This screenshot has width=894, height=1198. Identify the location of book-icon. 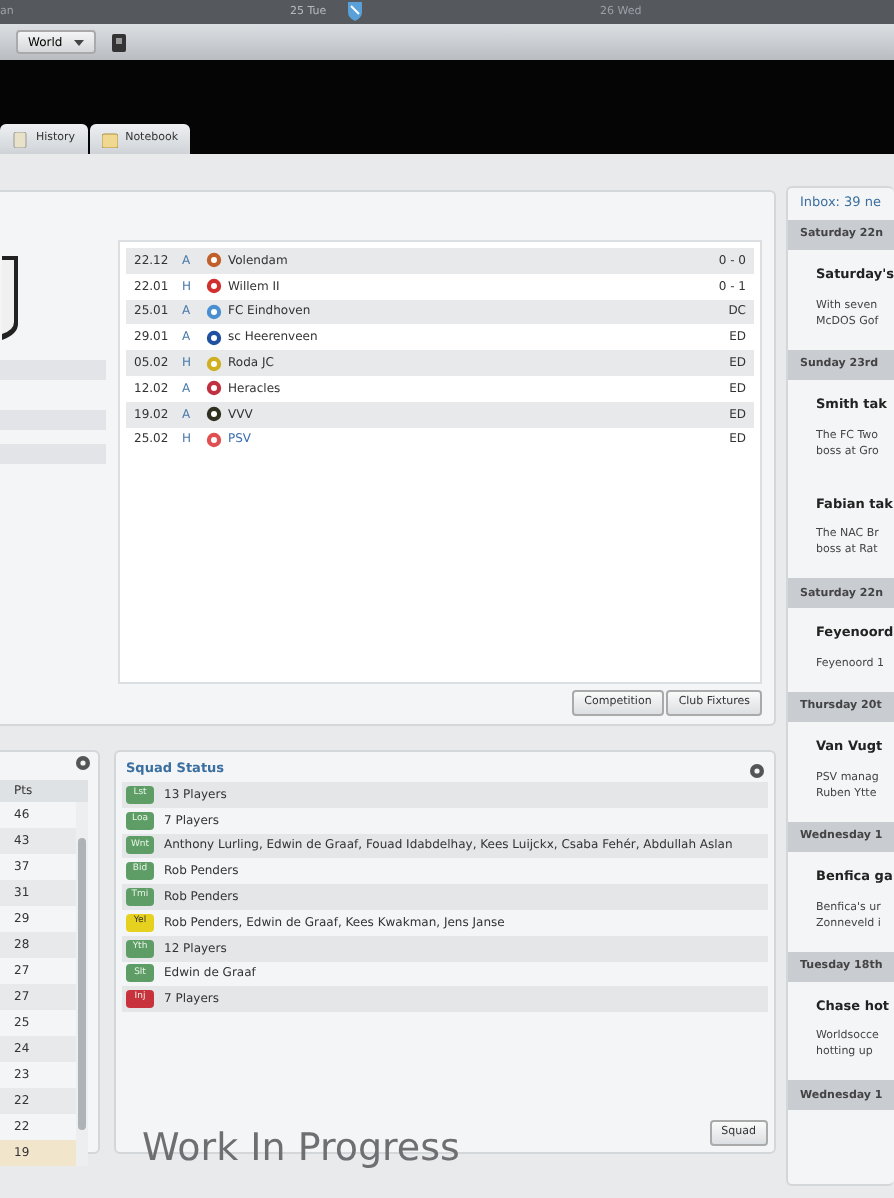
(20, 139).